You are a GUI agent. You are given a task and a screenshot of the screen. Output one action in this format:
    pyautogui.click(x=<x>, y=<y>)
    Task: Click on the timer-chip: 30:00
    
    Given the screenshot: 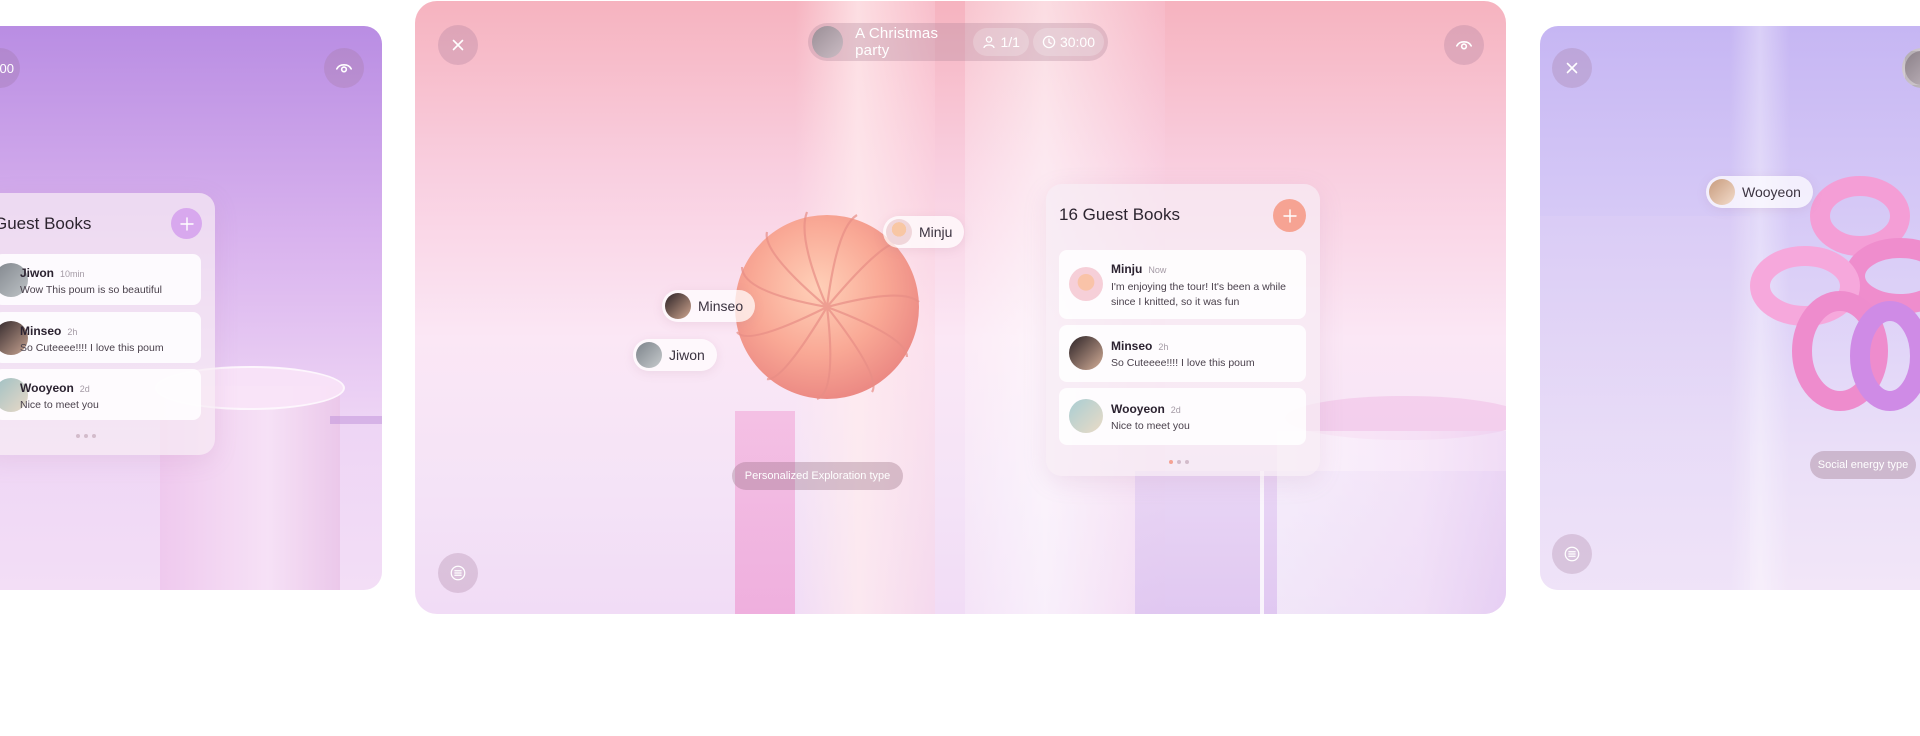 What is the action you would take?
    pyautogui.click(x=1068, y=42)
    